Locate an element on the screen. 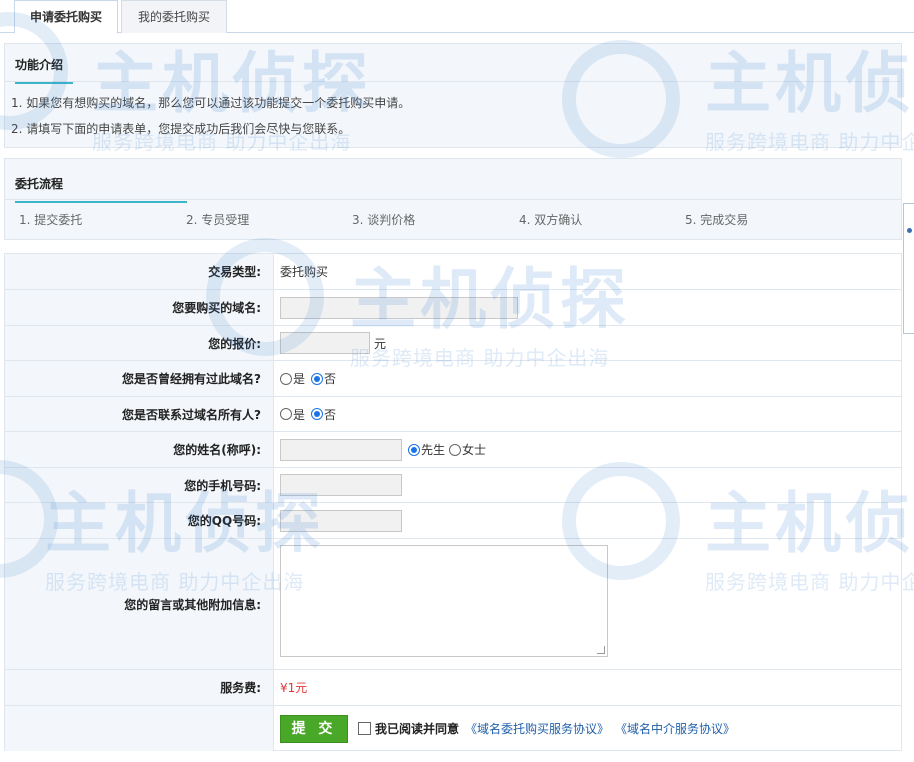 The height and width of the screenshot is (762, 914). price-unit: 元 is located at coordinates (380, 343).